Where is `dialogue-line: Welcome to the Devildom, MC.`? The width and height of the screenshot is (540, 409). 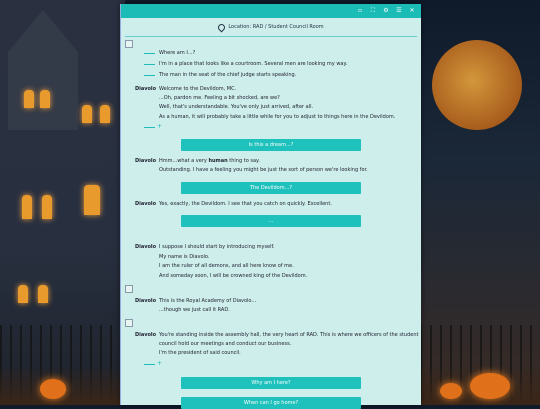 dialogue-line: Welcome to the Devildom, MC. is located at coordinates (198, 89).